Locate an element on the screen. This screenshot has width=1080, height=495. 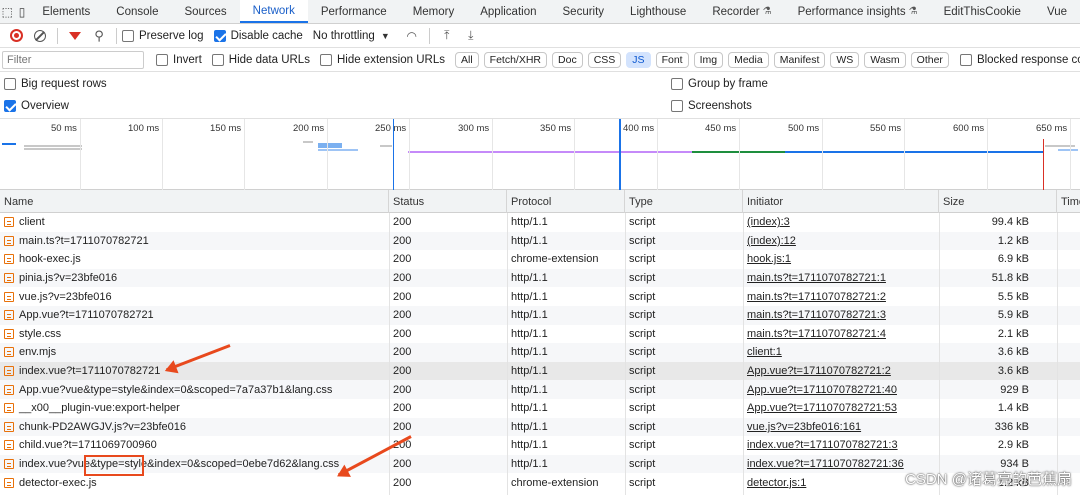
preserve-log-checkbox: Preserve log is located at coordinates (163, 35).